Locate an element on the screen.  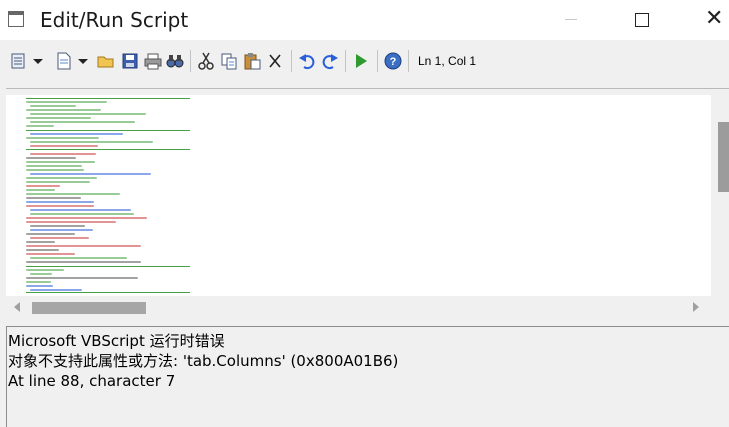
delete-button is located at coordinates (275, 61).